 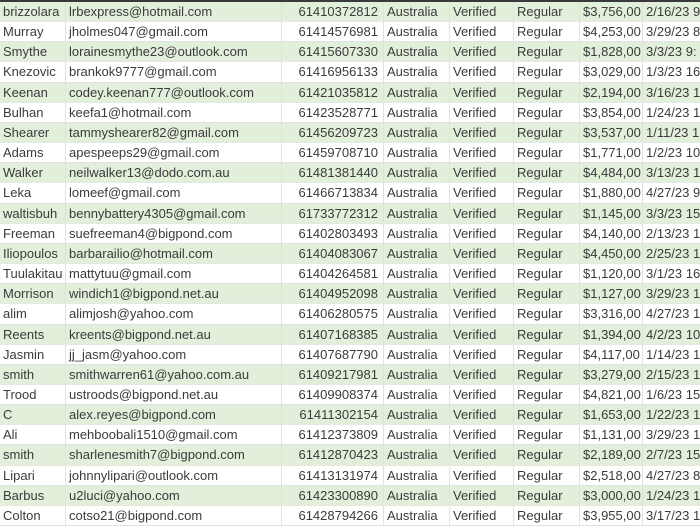 I want to click on cell-amount: $1,394,00, so click(x=611, y=334).